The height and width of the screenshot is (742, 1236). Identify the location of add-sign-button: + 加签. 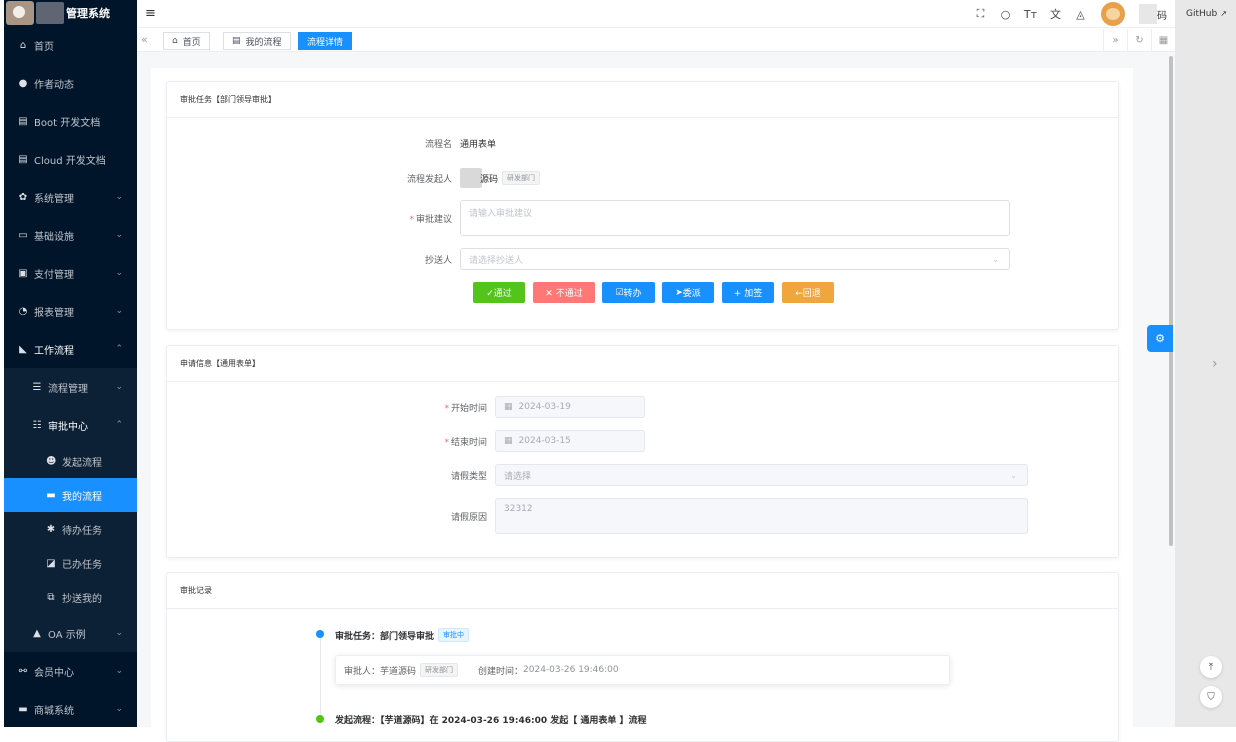
(748, 292).